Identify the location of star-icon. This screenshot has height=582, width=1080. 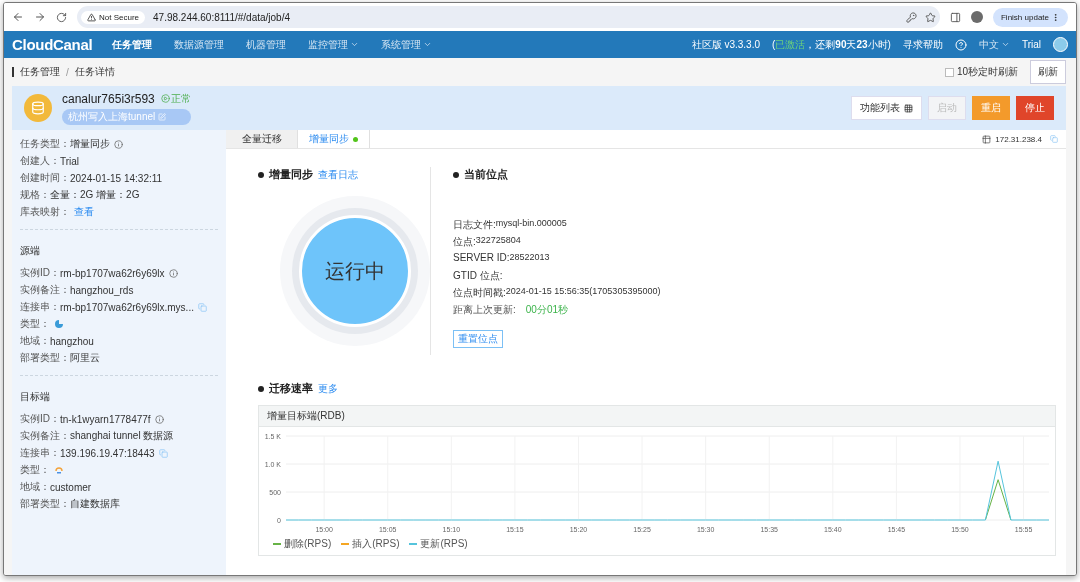
(930, 17).